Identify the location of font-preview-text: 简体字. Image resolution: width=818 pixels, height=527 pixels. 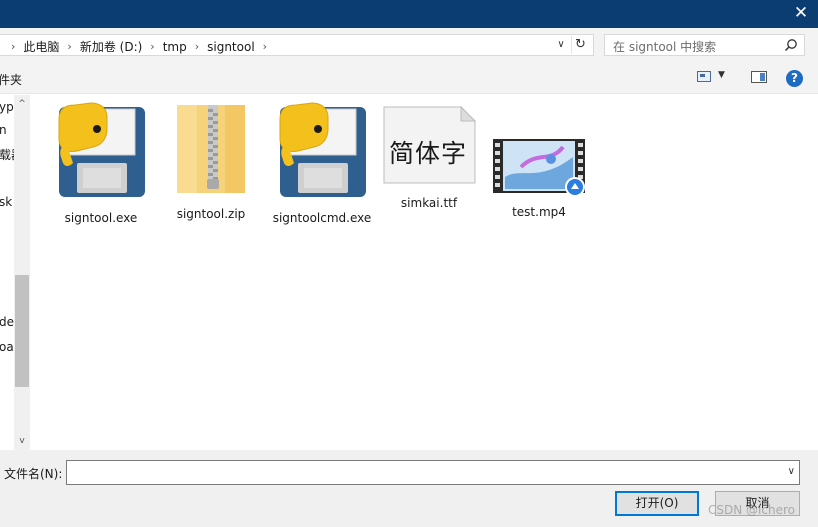
(428, 153).